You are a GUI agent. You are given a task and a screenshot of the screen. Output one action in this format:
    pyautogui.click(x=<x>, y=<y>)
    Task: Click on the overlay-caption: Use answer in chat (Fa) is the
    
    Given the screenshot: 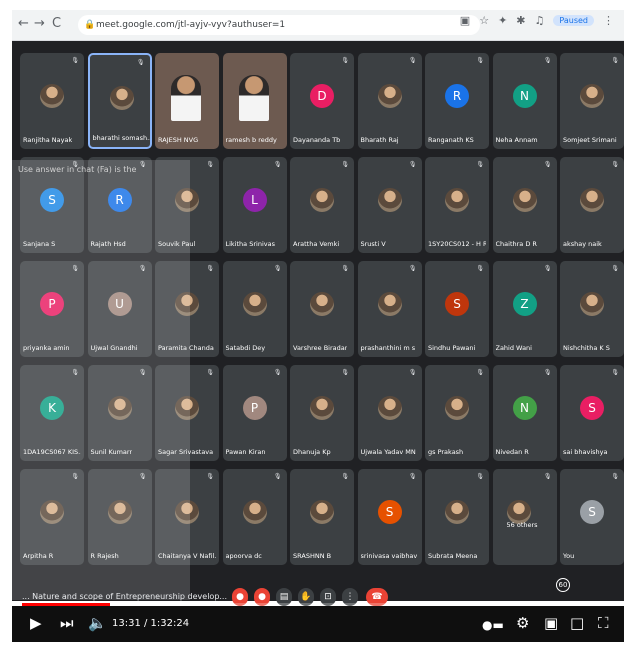 What is the action you would take?
    pyautogui.click(x=77, y=169)
    